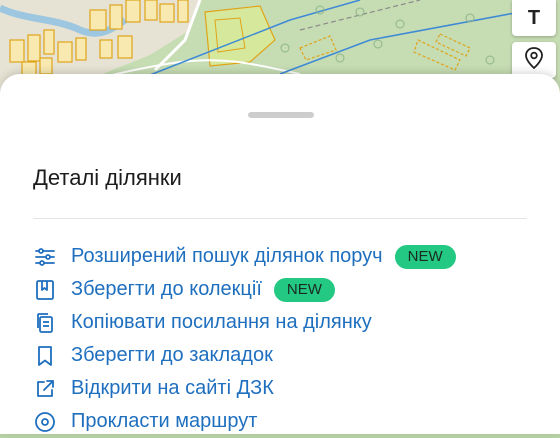  Describe the element at coordinates (45, 257) in the screenshot. I see `sliders-icon` at that location.